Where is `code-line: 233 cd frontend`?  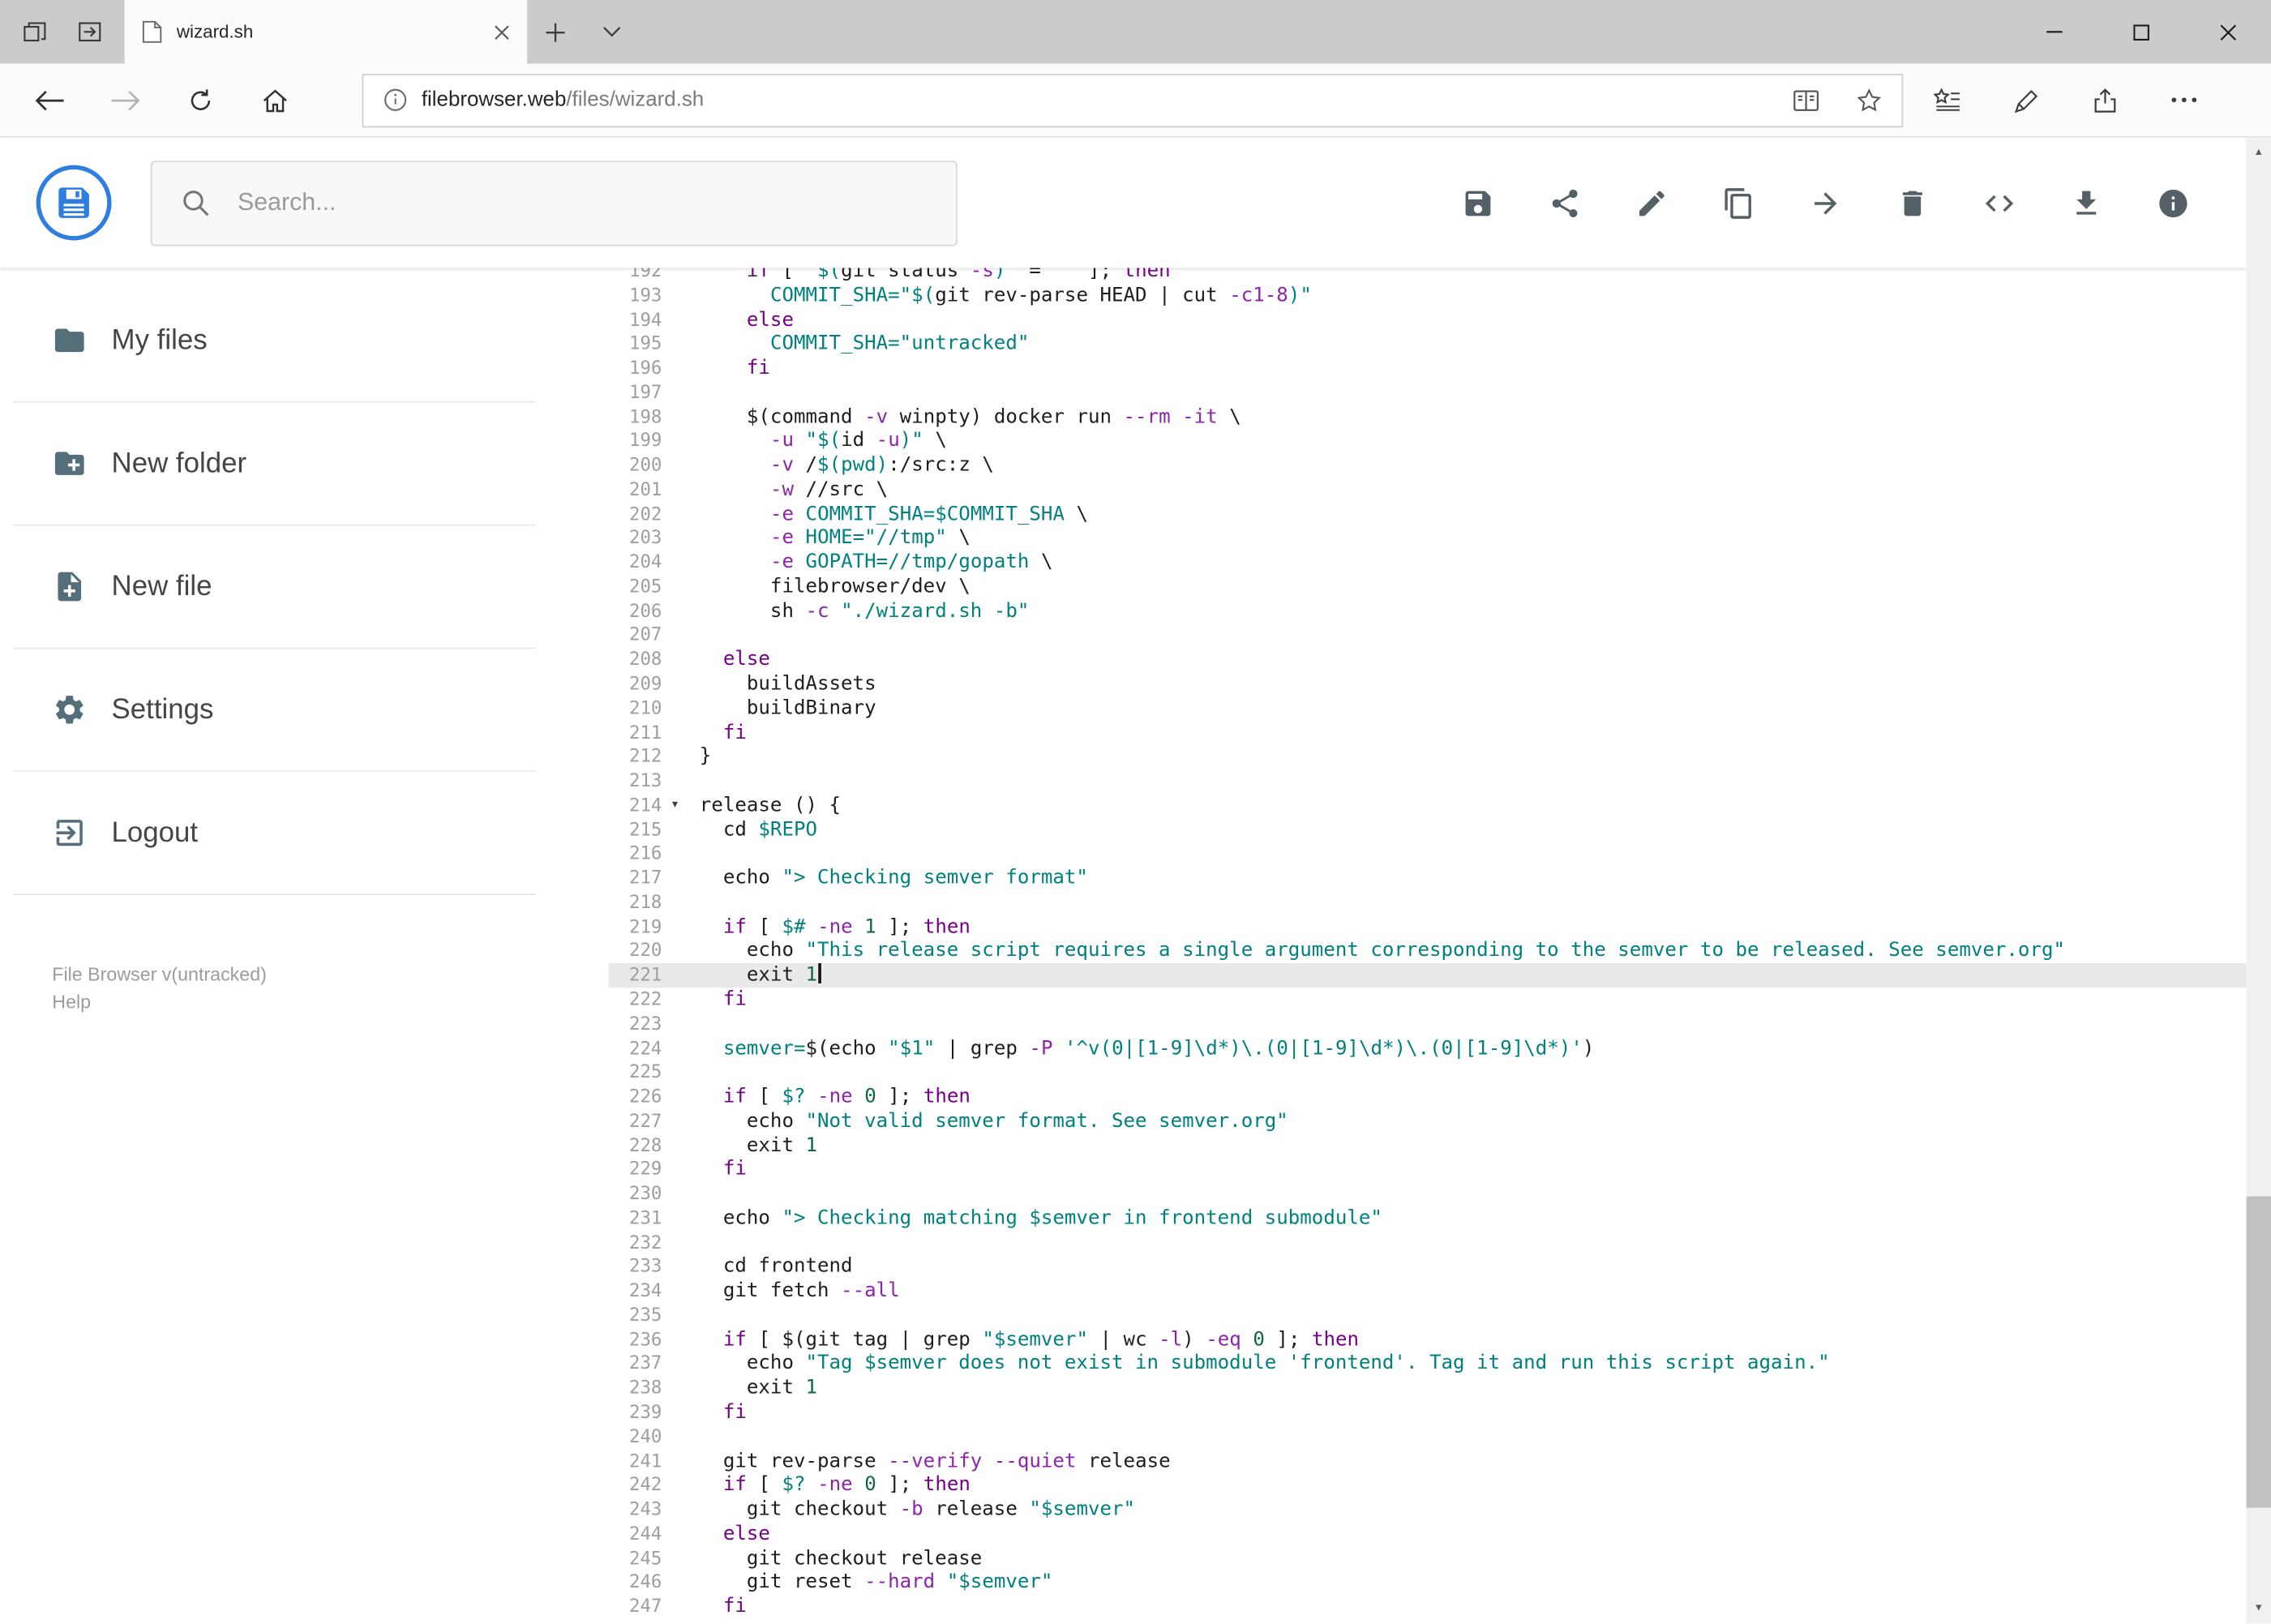 code-line: 233 cd frontend is located at coordinates (1427, 1267).